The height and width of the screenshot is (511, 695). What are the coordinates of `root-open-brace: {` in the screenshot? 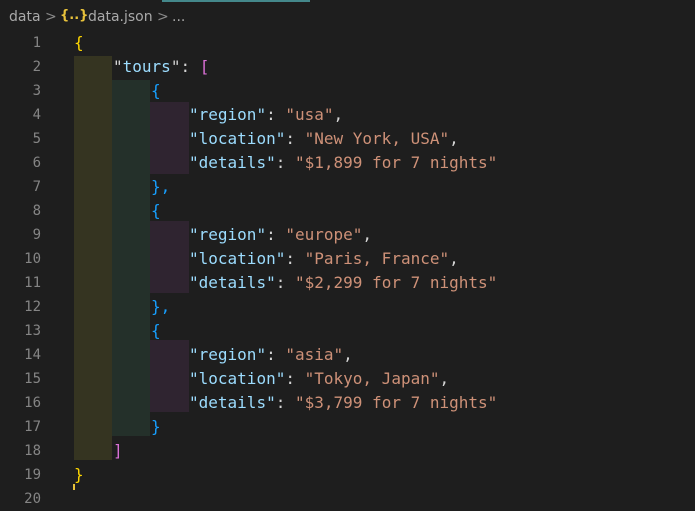 It's located at (79, 42).